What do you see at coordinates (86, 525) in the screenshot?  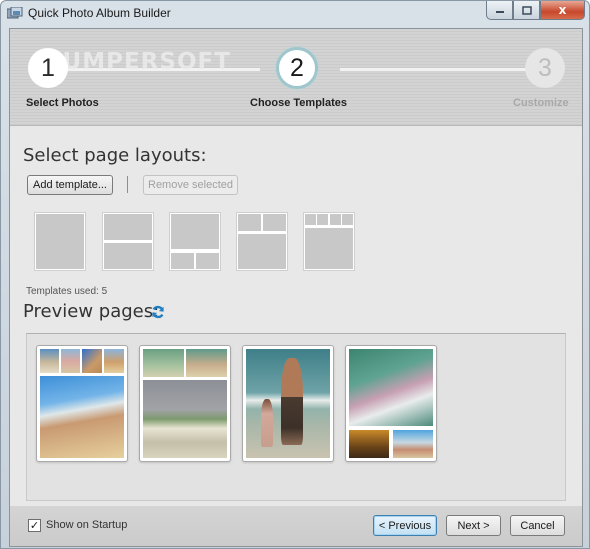 I see `show-on-startup-label: Show on Startup` at bounding box center [86, 525].